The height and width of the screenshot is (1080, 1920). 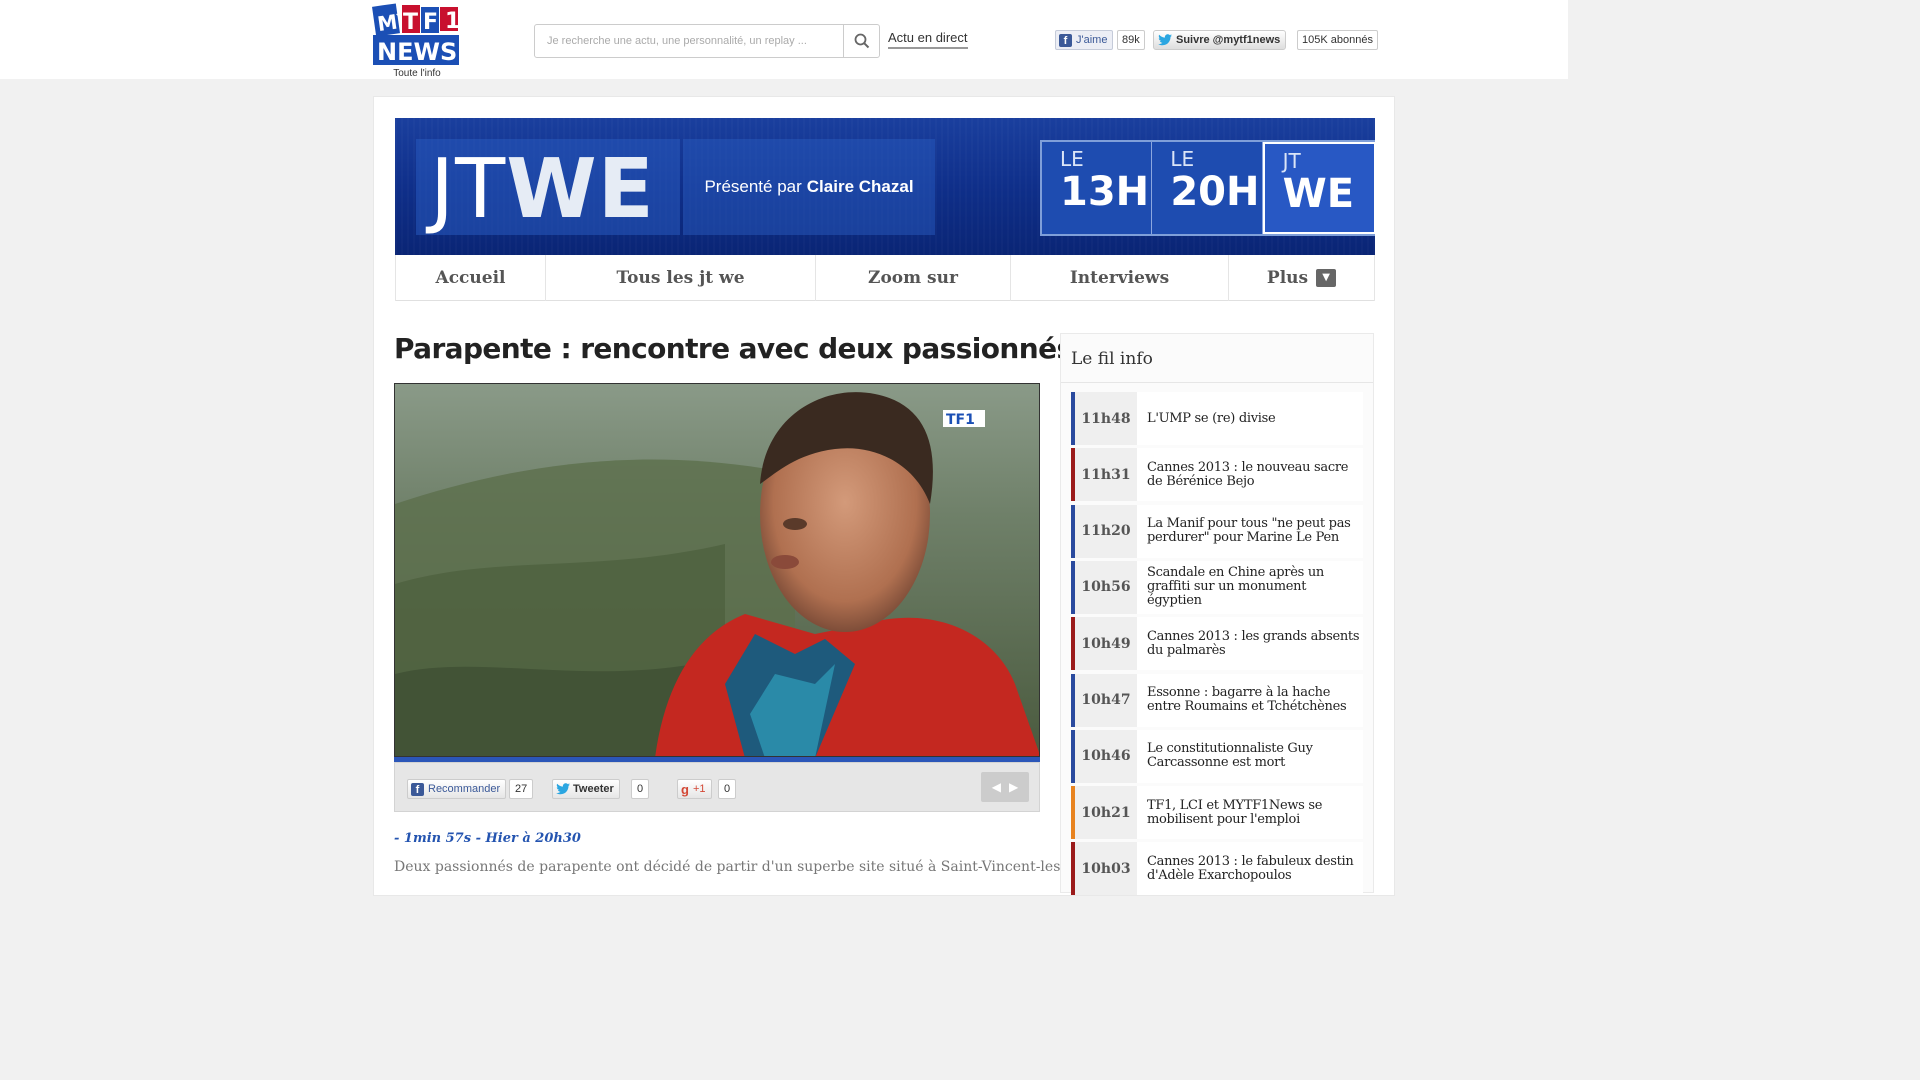 I want to click on share-carousel-arrows: ◀ ▶, so click(x=1005, y=787).